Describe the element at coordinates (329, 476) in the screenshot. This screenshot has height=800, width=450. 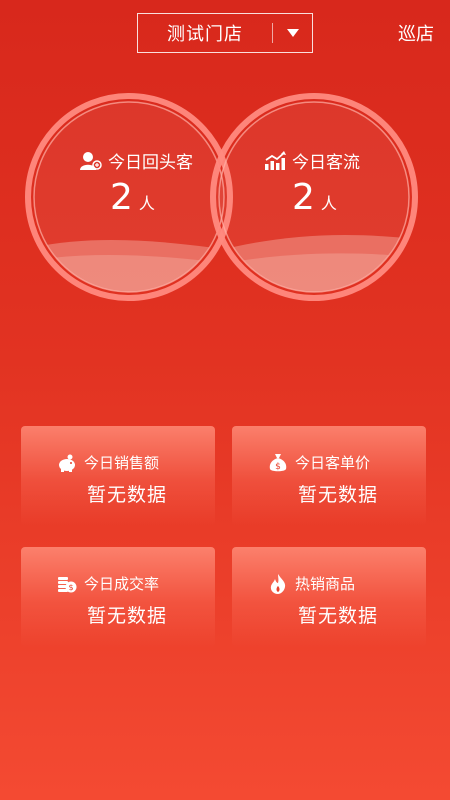
I see `avg-order-card: $ 今日客单价 暂无数据` at that location.